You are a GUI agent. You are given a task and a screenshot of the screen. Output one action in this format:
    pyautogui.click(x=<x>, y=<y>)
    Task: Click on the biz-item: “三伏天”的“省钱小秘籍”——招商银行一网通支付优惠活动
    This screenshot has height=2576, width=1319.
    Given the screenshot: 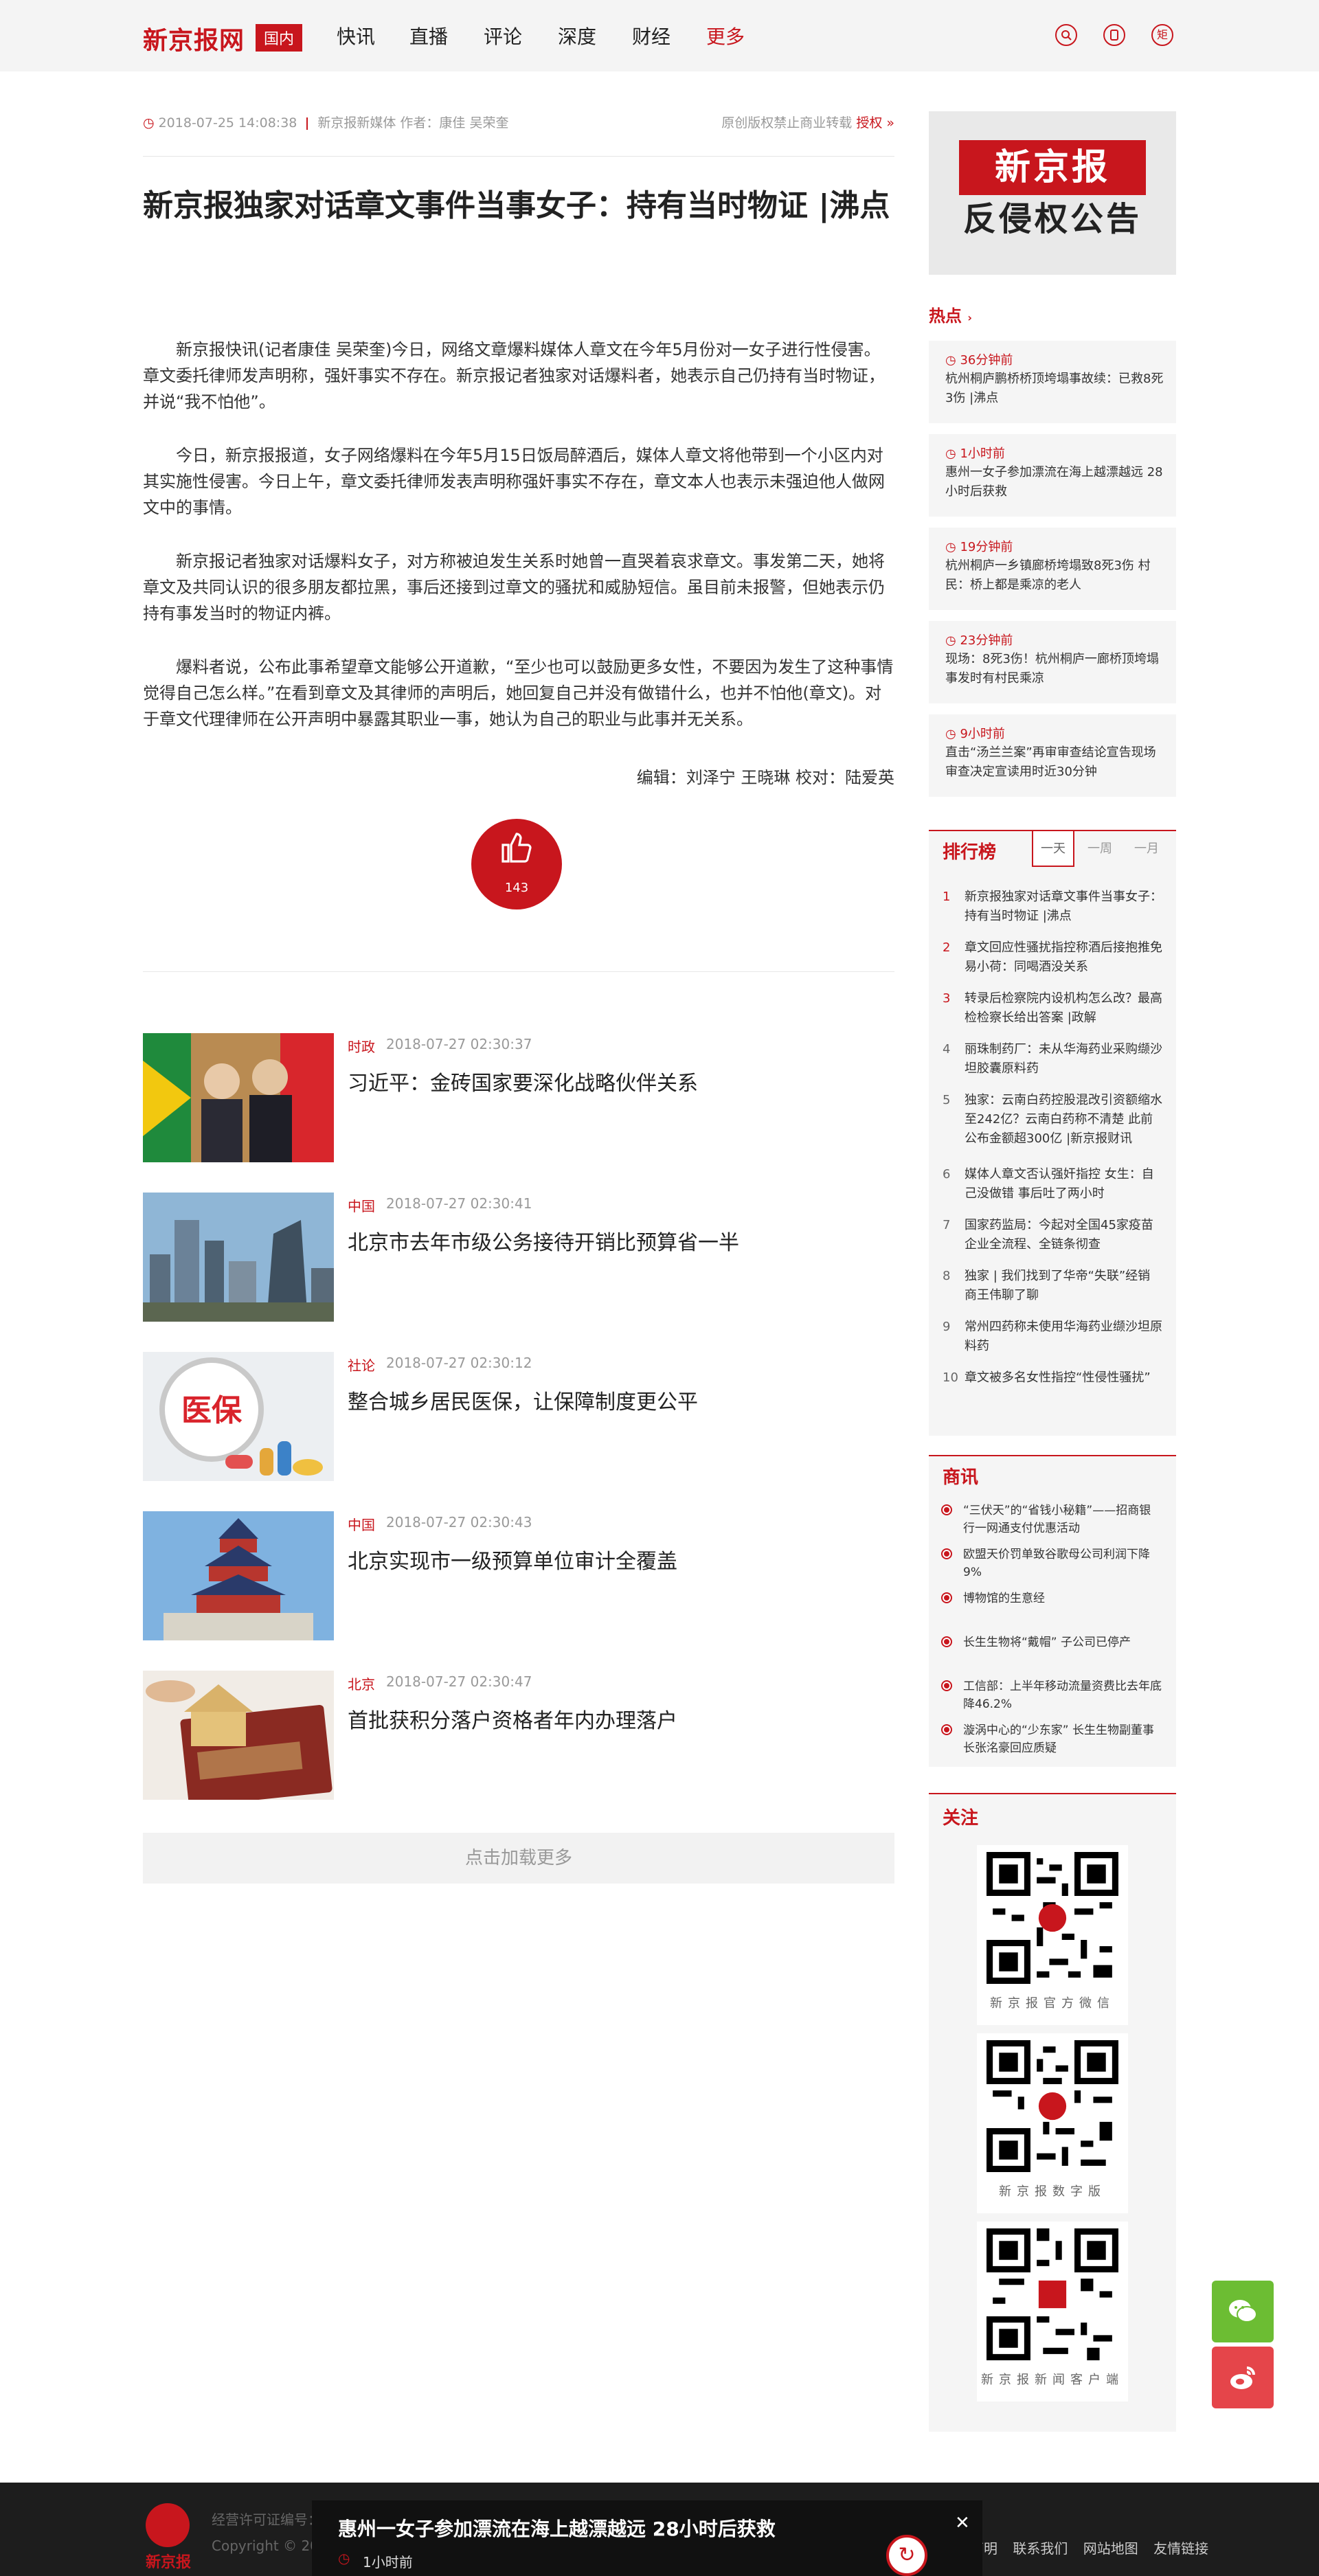 What is the action you would take?
    pyautogui.click(x=1052, y=1519)
    